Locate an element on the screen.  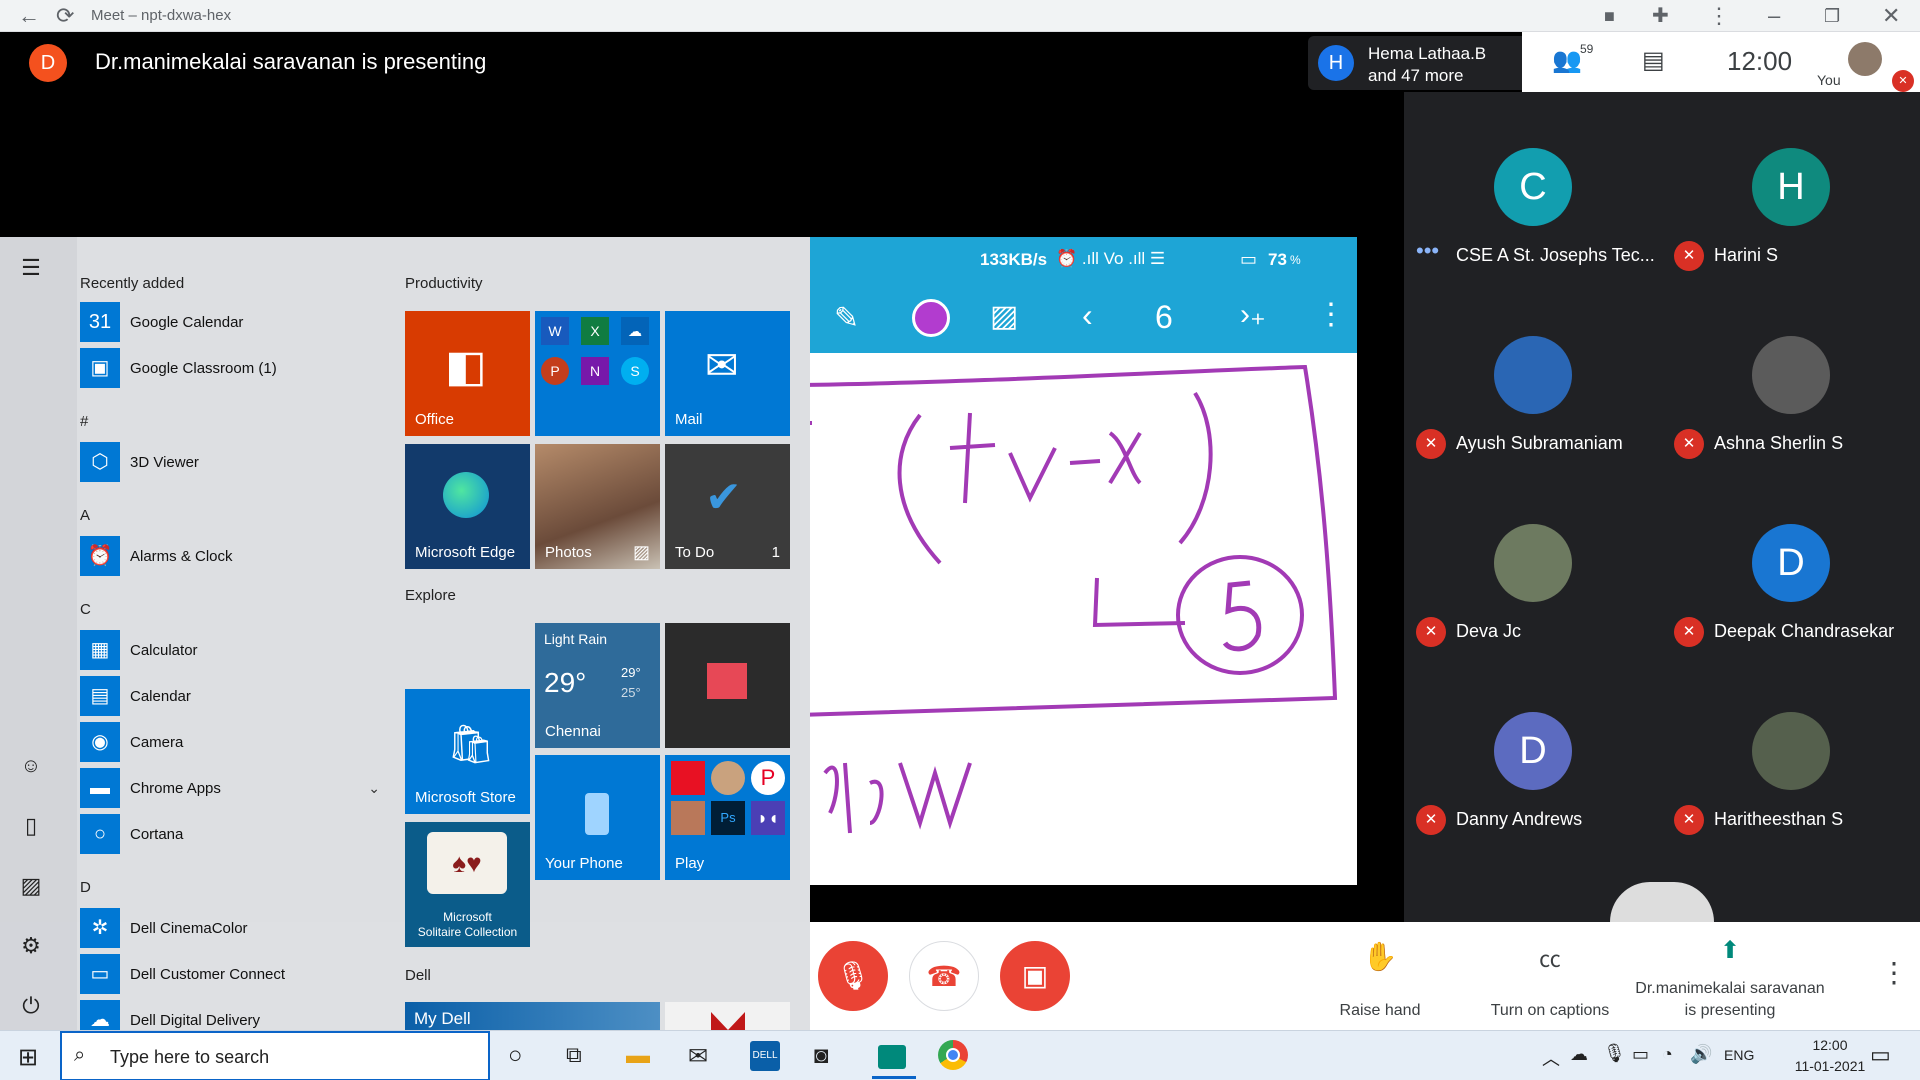
captions-button: ㏄ Turn on captions is located at coordinates (1550, 980).